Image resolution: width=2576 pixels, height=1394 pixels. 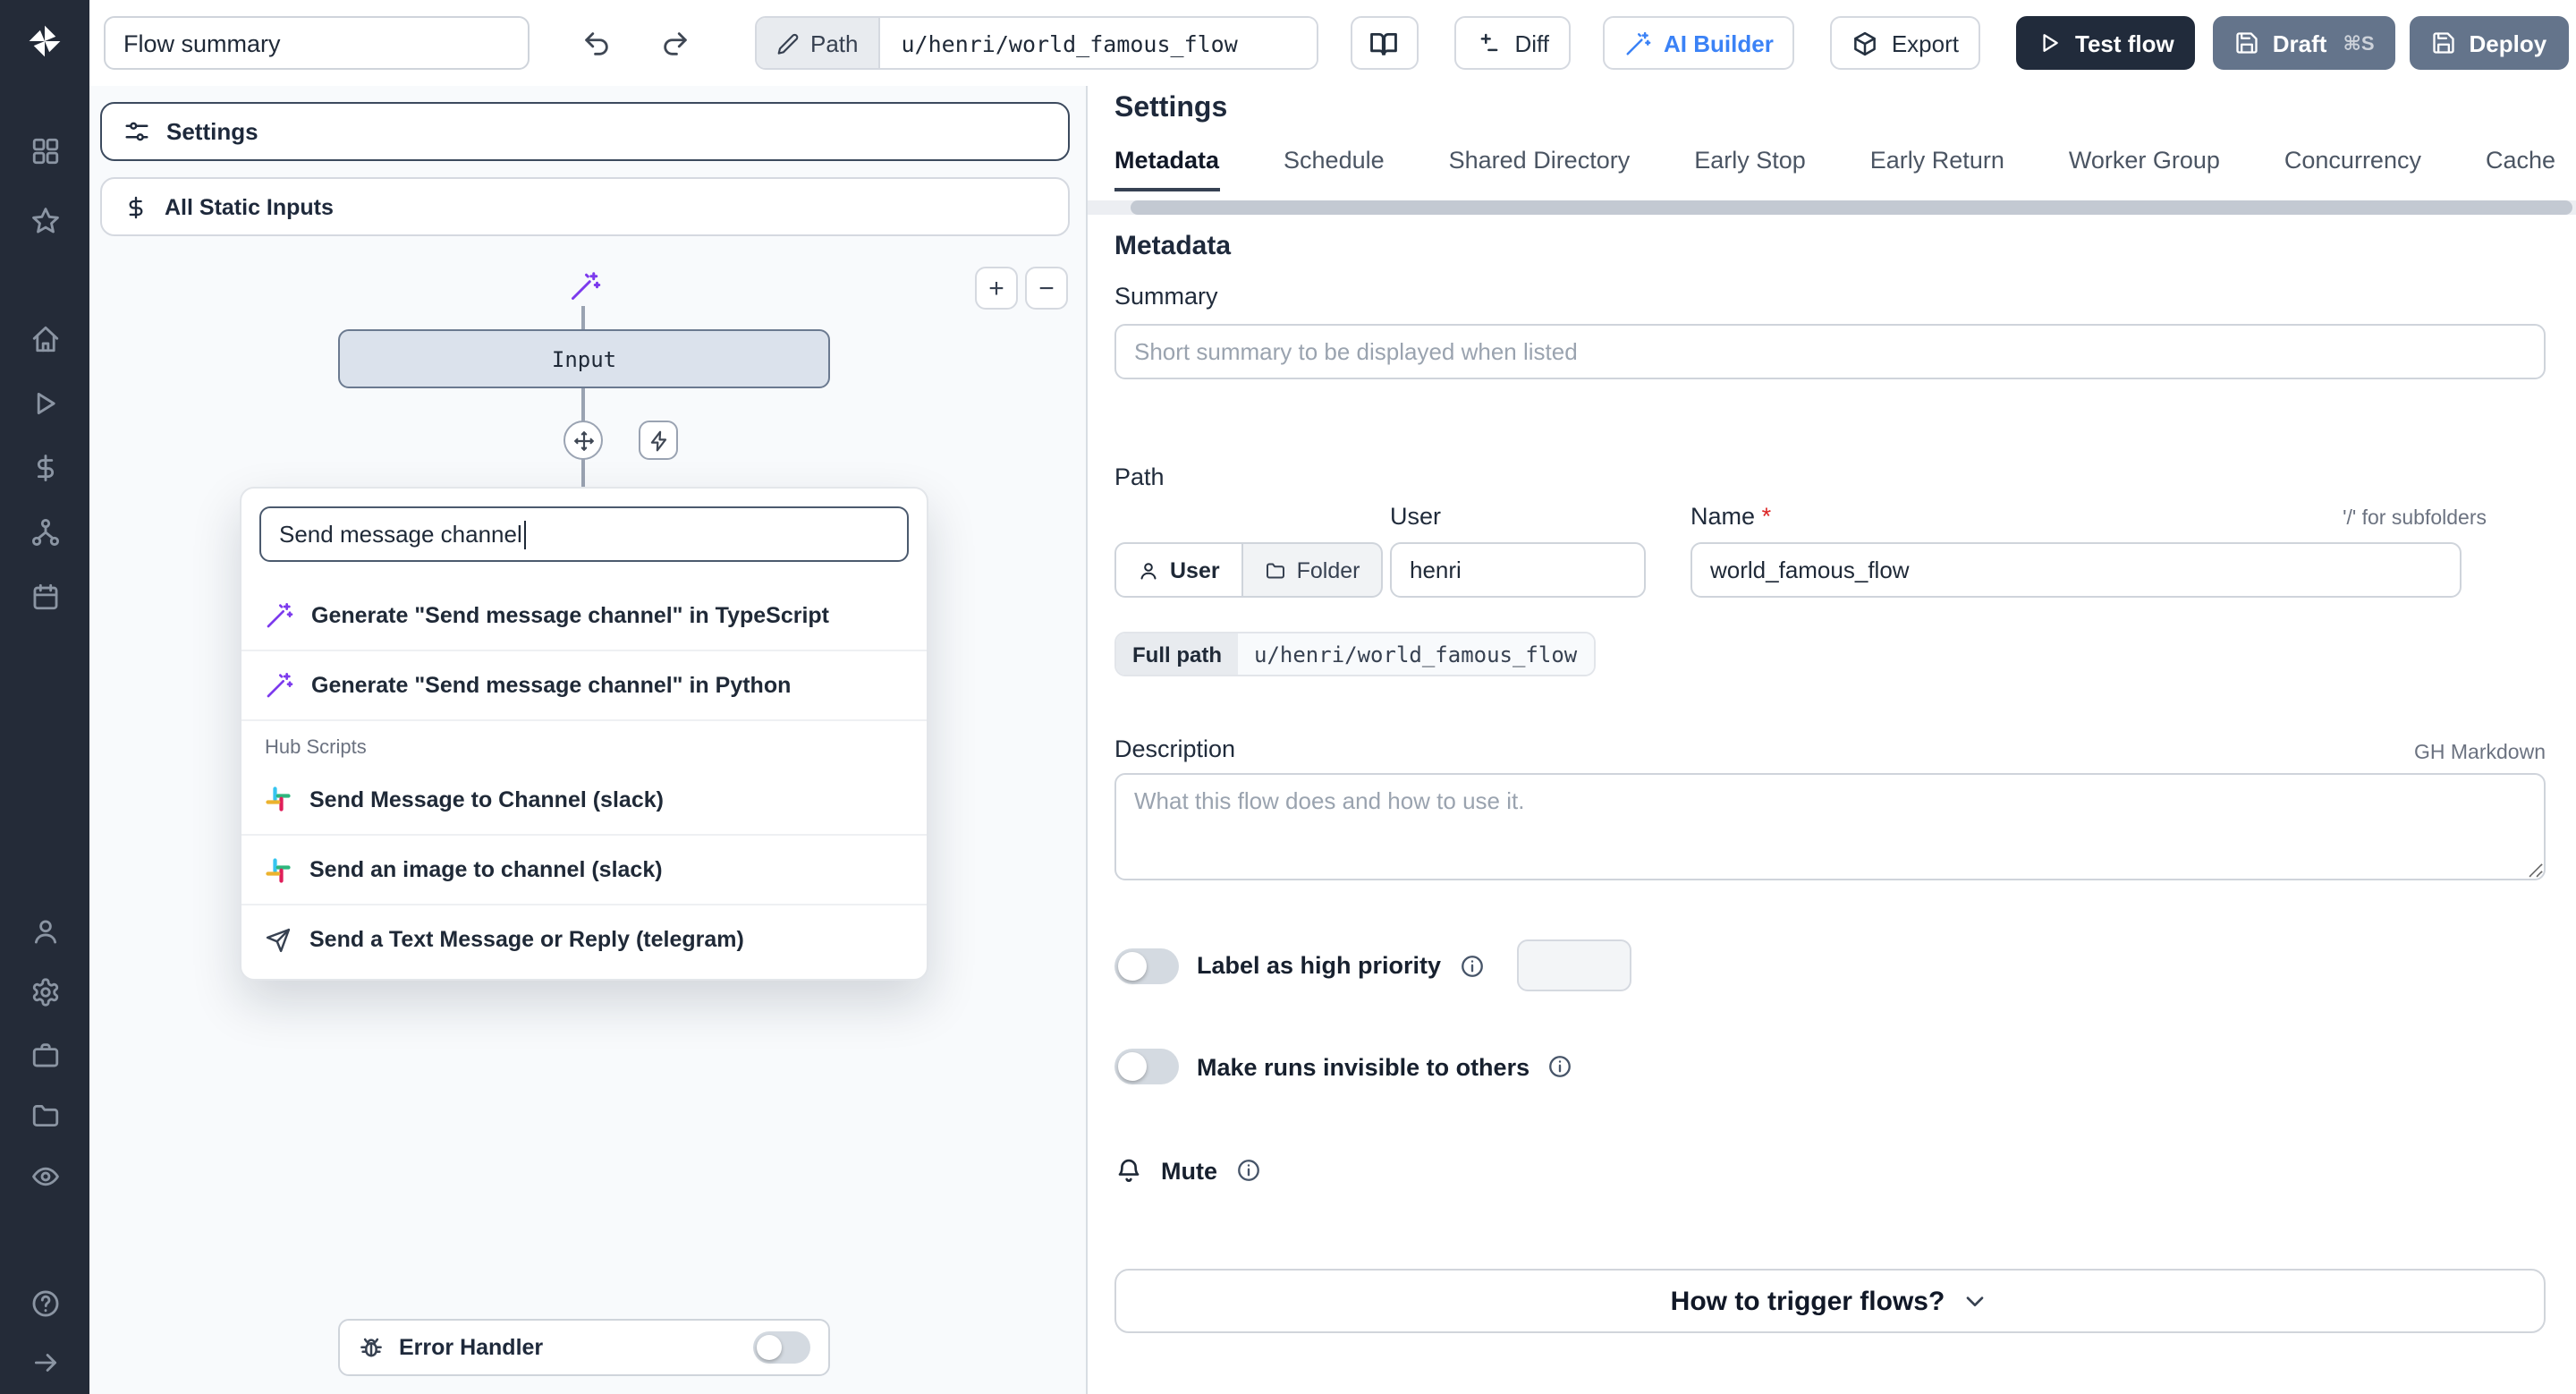 What do you see at coordinates (1355, 654) in the screenshot?
I see `full-path-display: Full path u/henri/world_famous_flow` at bounding box center [1355, 654].